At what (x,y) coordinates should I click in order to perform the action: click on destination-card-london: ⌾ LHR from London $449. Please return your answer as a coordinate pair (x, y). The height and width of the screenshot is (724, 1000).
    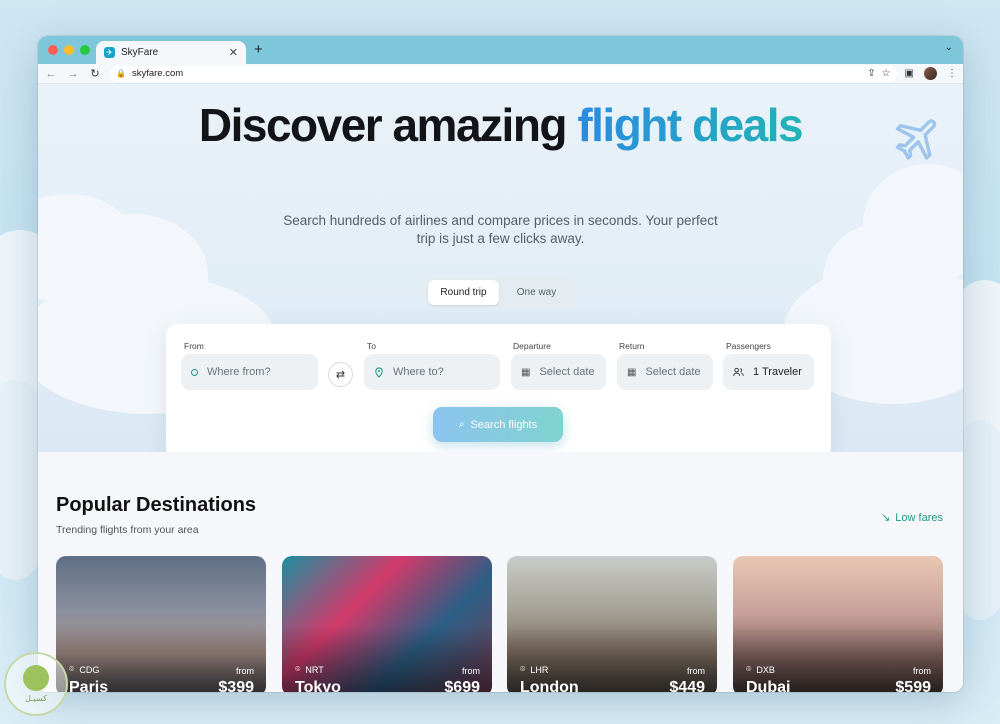
    Looking at the image, I should click on (612, 624).